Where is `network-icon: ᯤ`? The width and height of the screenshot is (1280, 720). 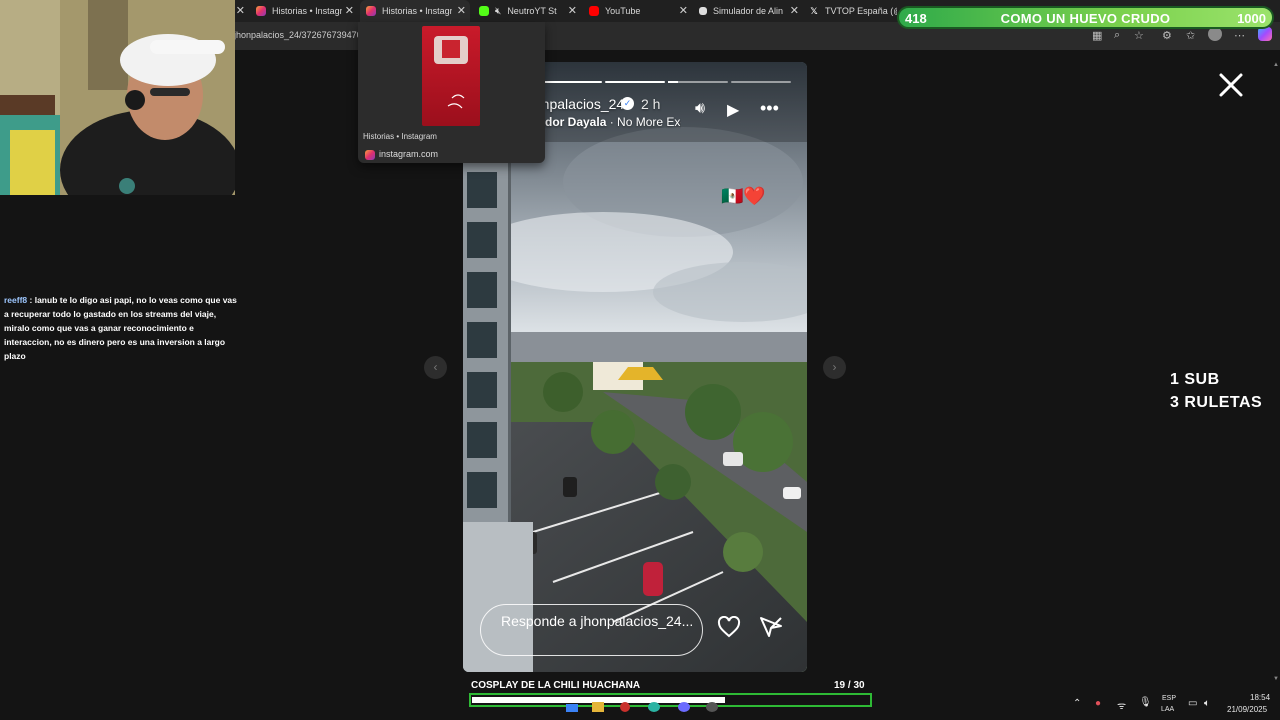 network-icon: ᯤ is located at coordinates (1121, 705).